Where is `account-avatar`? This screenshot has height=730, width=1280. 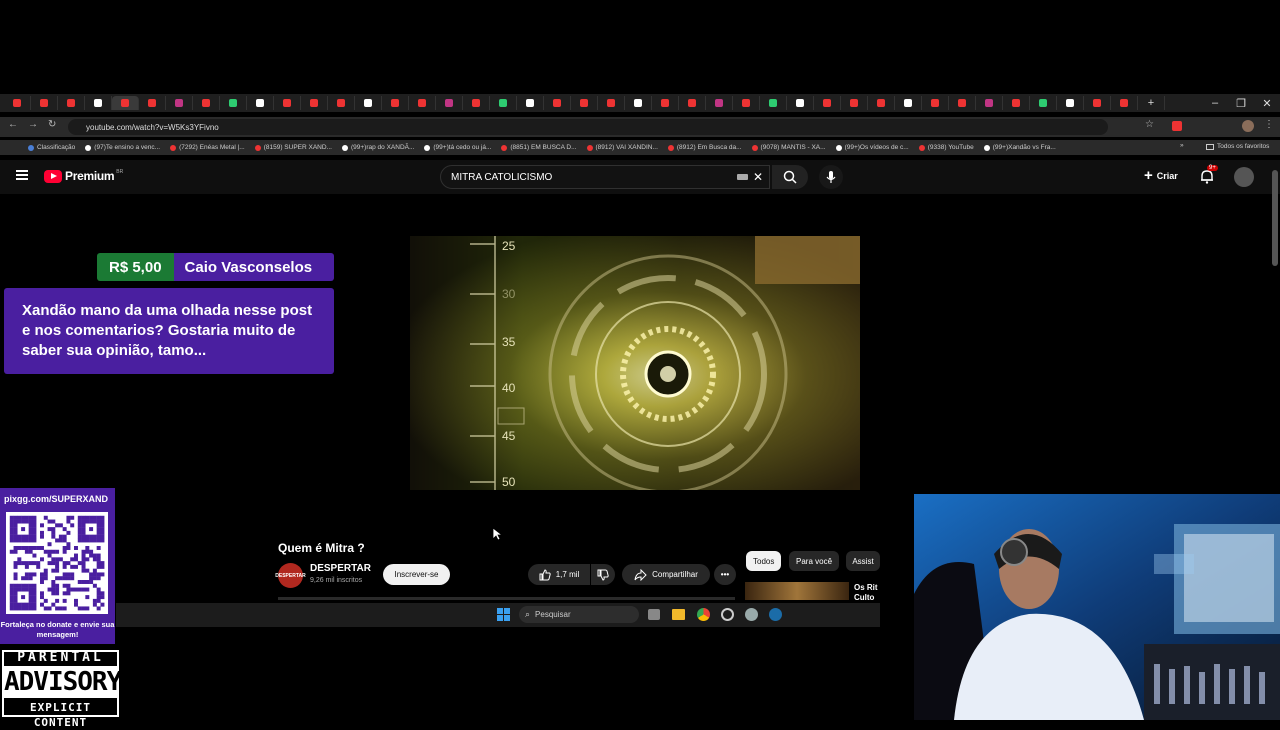 account-avatar is located at coordinates (1244, 177).